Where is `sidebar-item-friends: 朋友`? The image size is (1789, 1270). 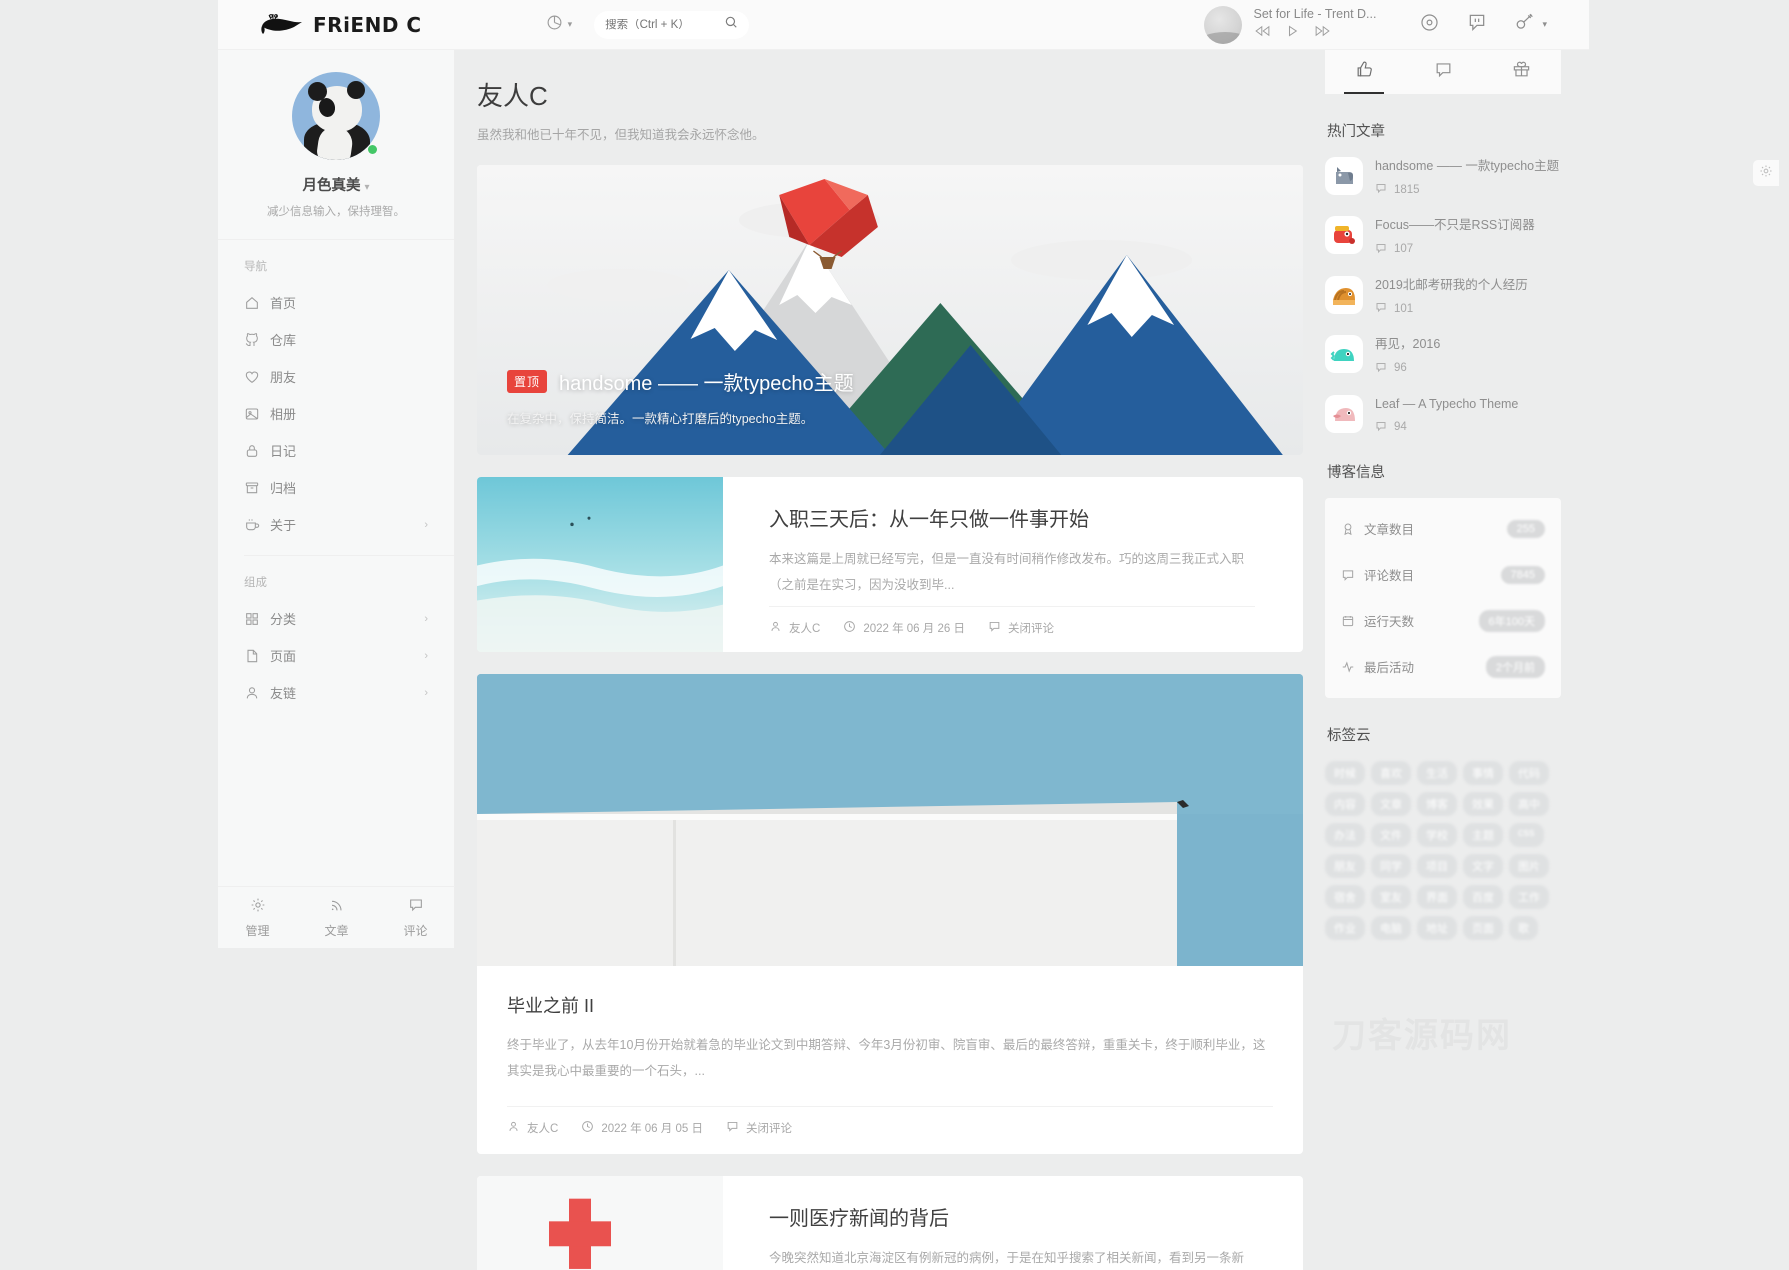
sidebar-item-friends: 朋友 is located at coordinates (349, 376).